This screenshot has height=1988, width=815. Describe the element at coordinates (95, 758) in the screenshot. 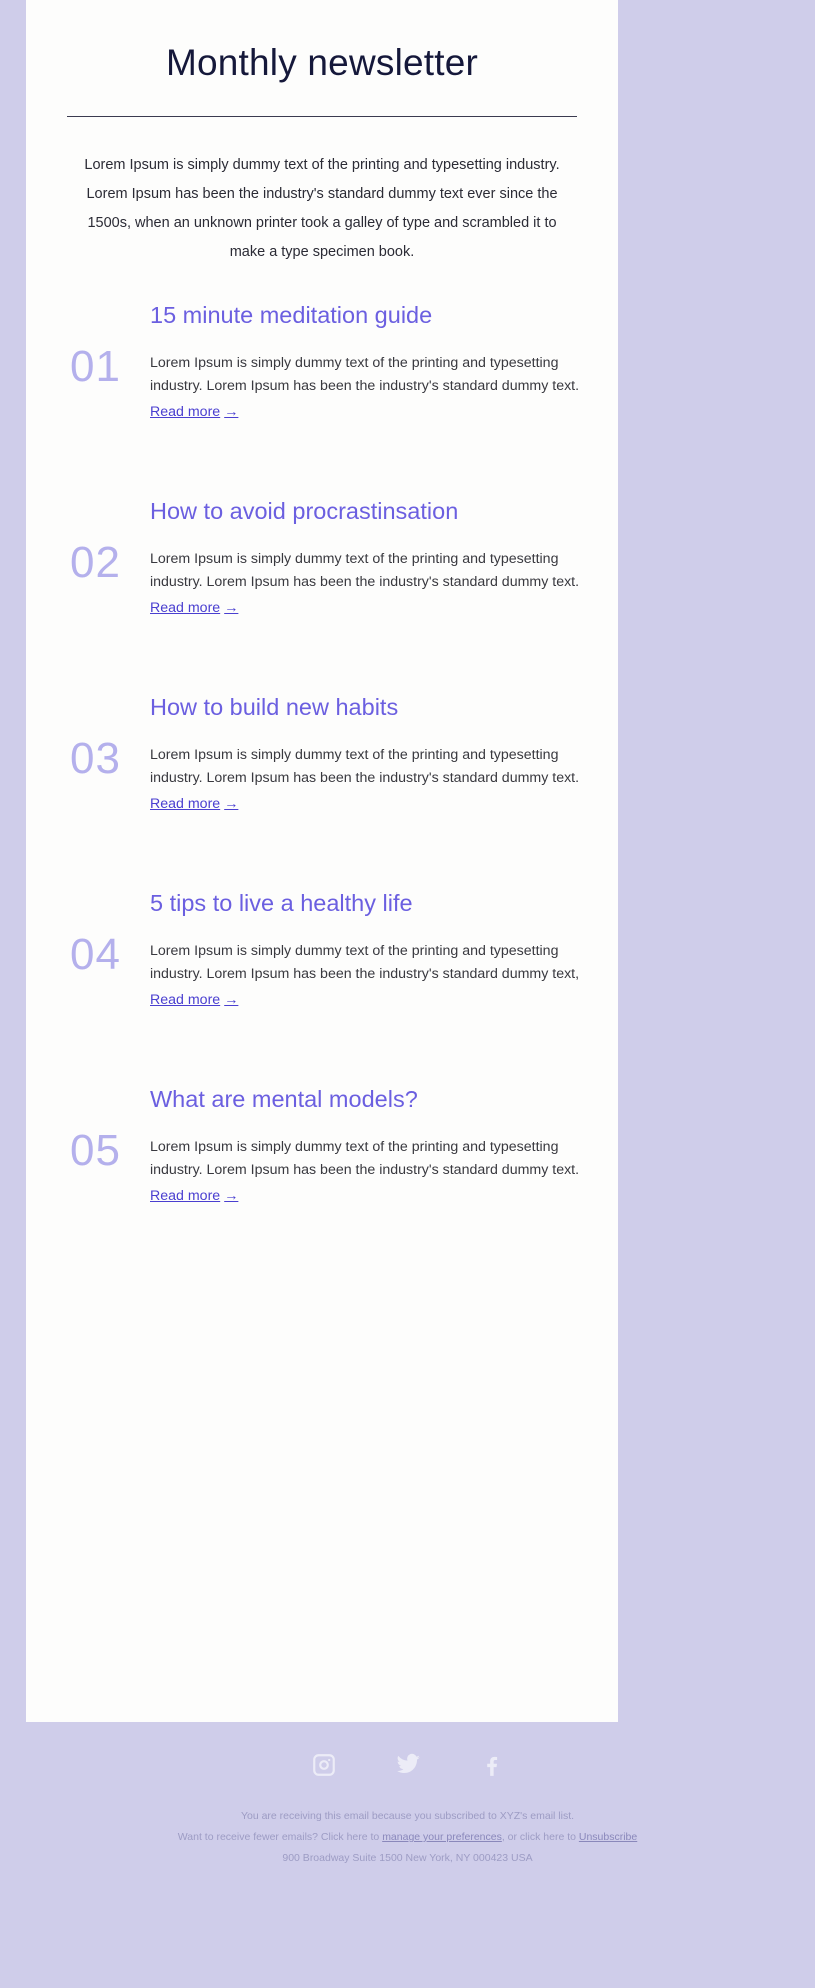

I see `article-number: 03` at that location.